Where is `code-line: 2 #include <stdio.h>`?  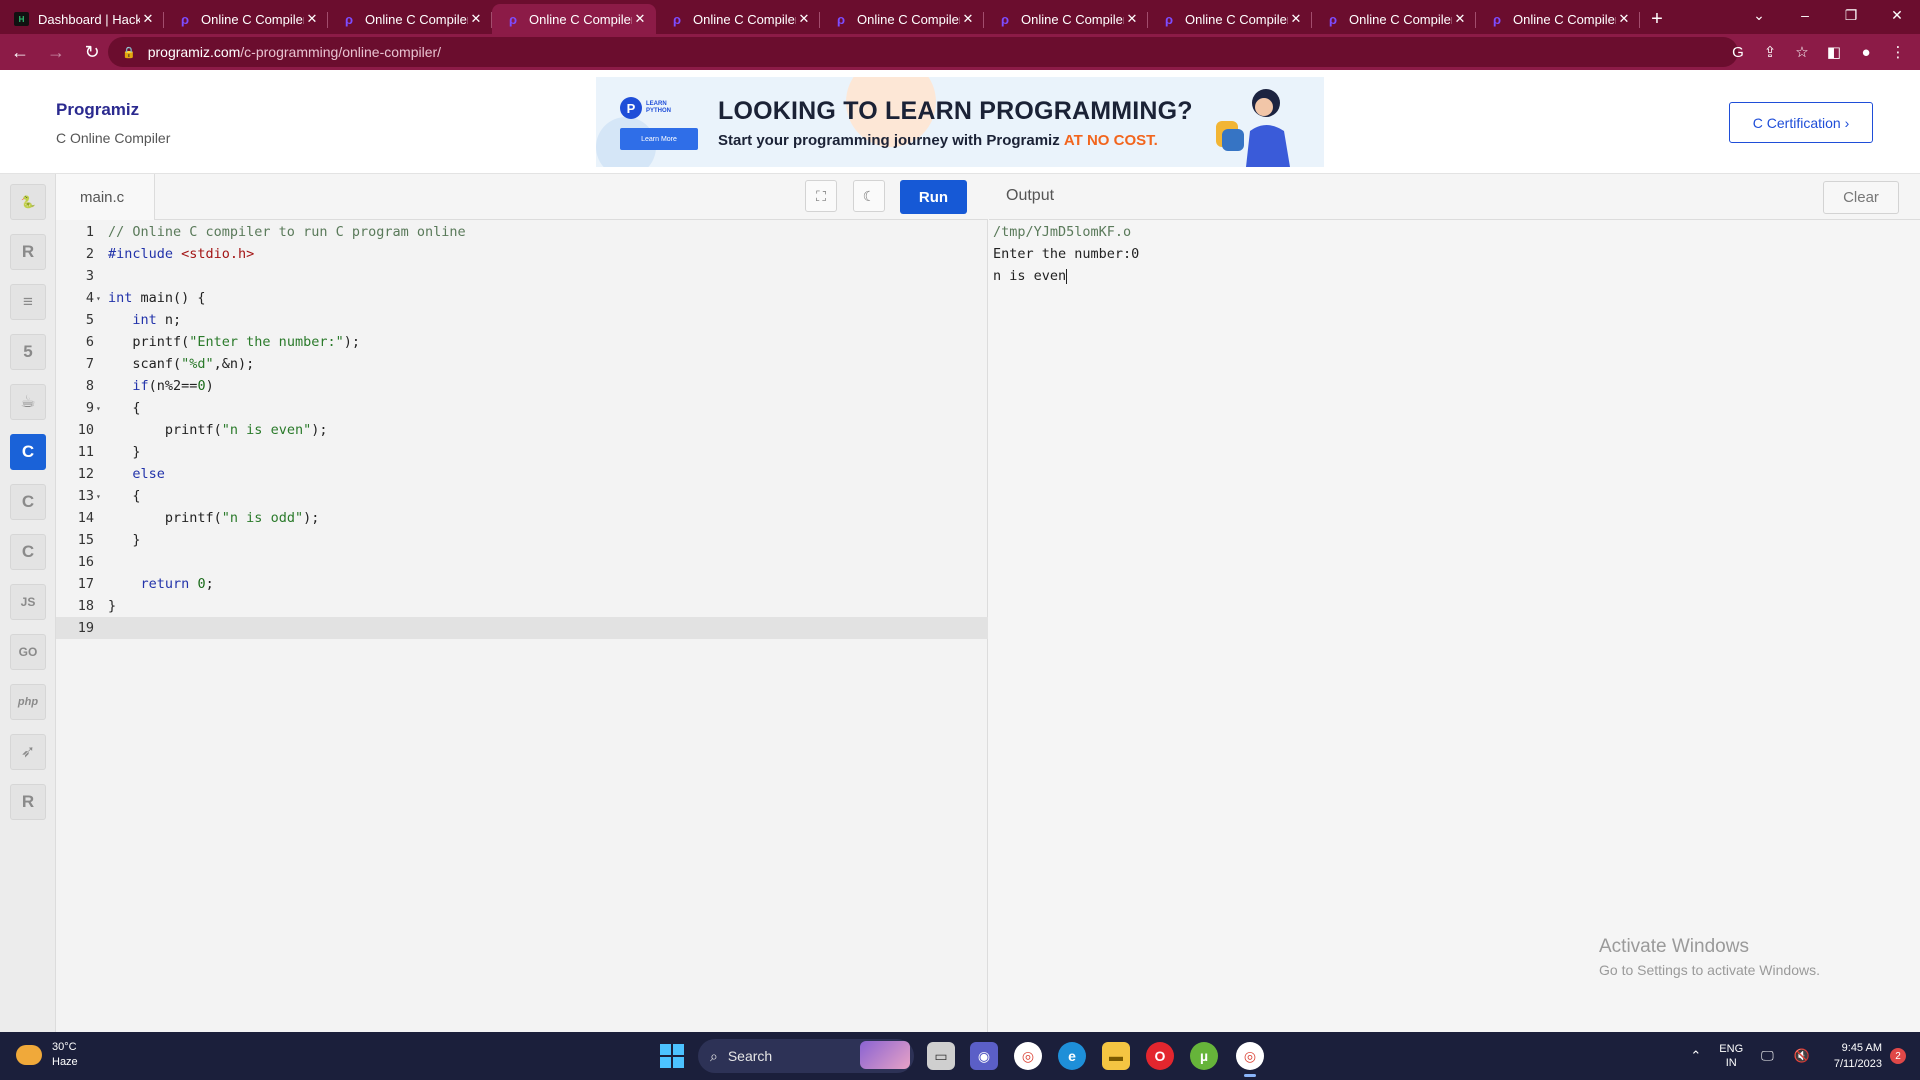 code-line: 2 #include <stdio.h> is located at coordinates (522, 254).